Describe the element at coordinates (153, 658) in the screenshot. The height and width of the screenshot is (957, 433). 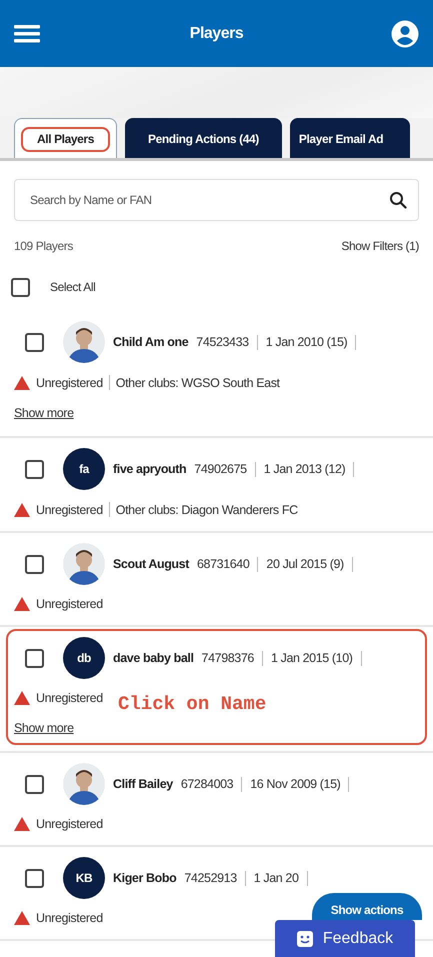
I see `player-name: dave baby ball` at that location.